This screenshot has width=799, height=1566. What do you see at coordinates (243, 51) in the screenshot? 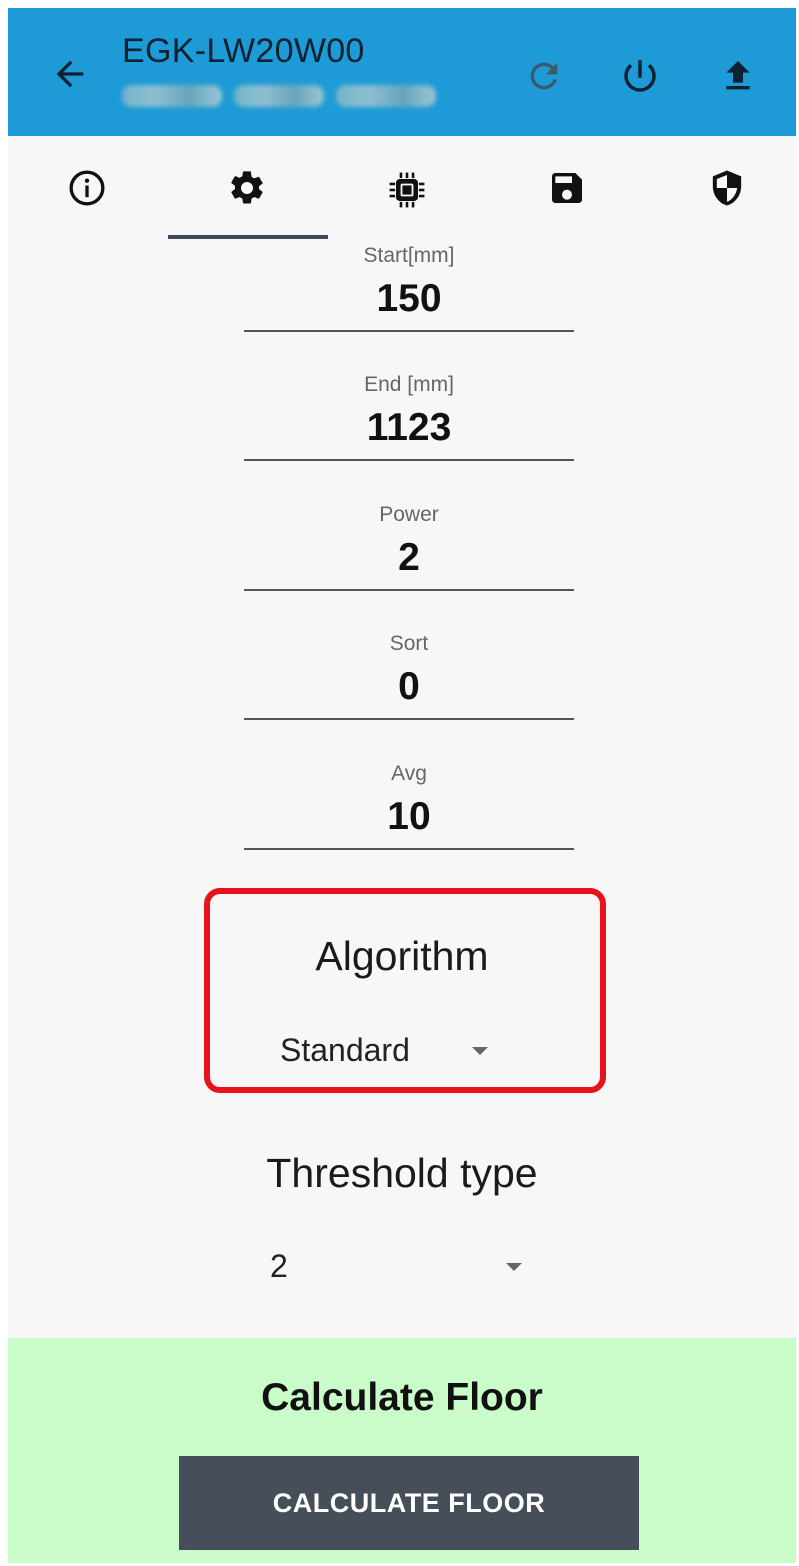
I see `device-title: EGK-LW20W00` at bounding box center [243, 51].